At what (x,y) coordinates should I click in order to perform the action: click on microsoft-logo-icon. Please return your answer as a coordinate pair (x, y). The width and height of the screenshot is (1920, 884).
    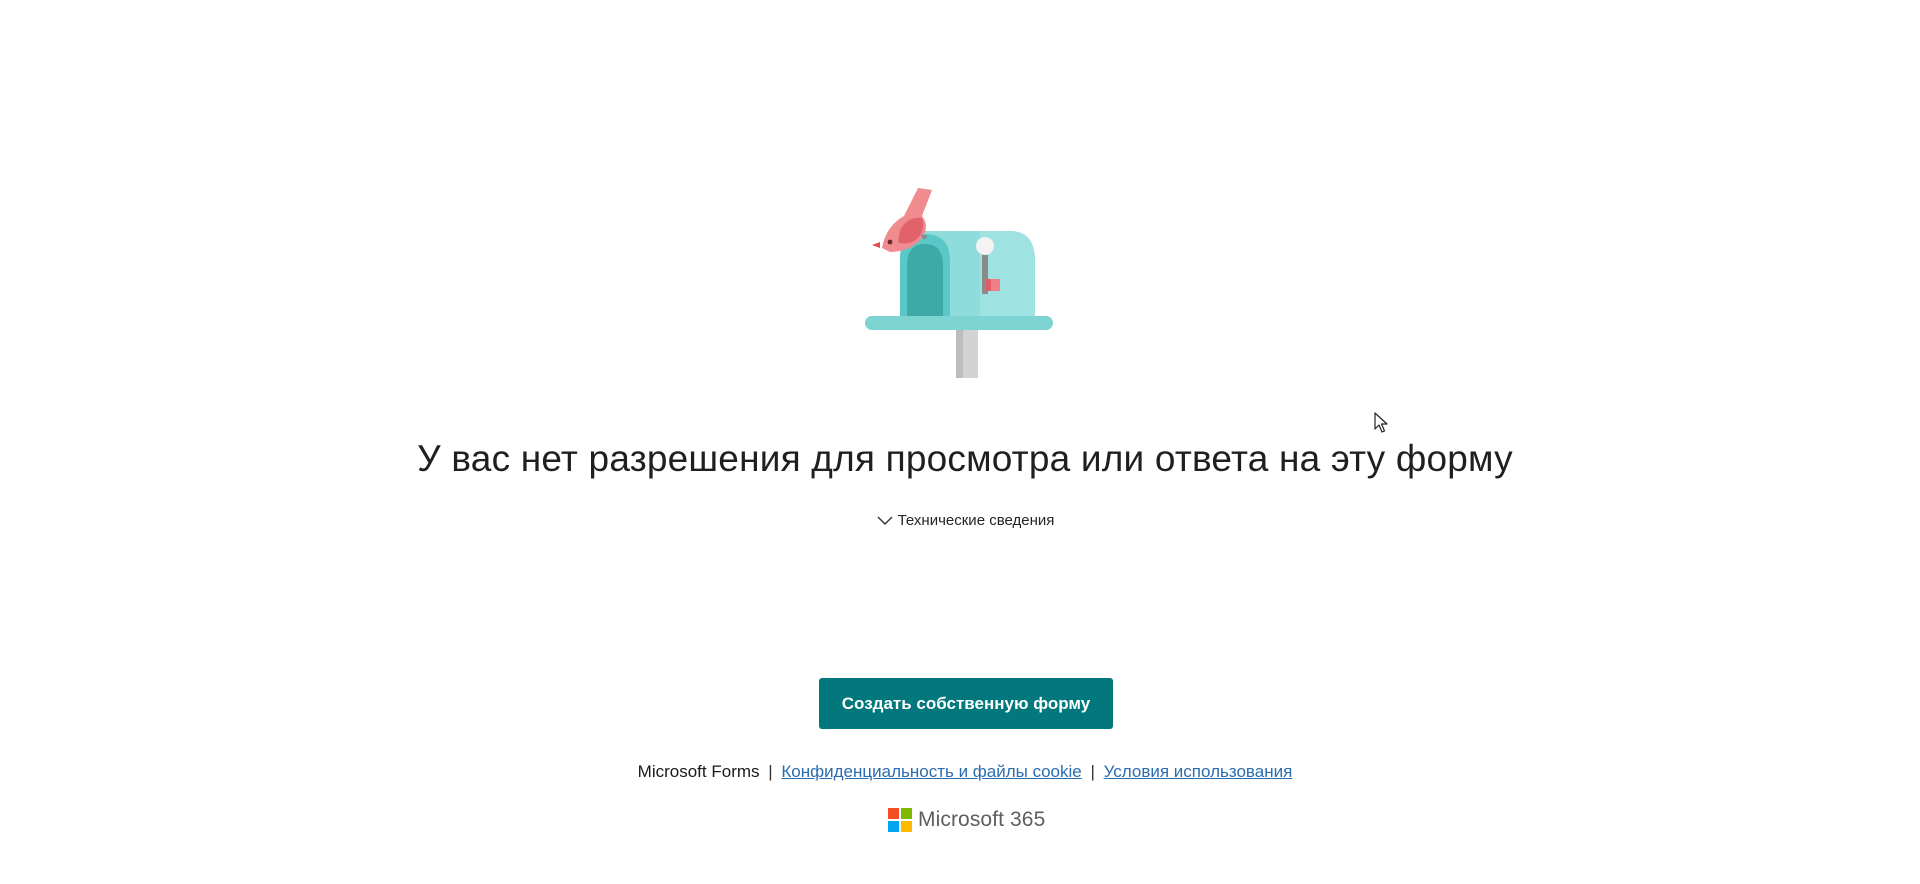
    Looking at the image, I should click on (900, 820).